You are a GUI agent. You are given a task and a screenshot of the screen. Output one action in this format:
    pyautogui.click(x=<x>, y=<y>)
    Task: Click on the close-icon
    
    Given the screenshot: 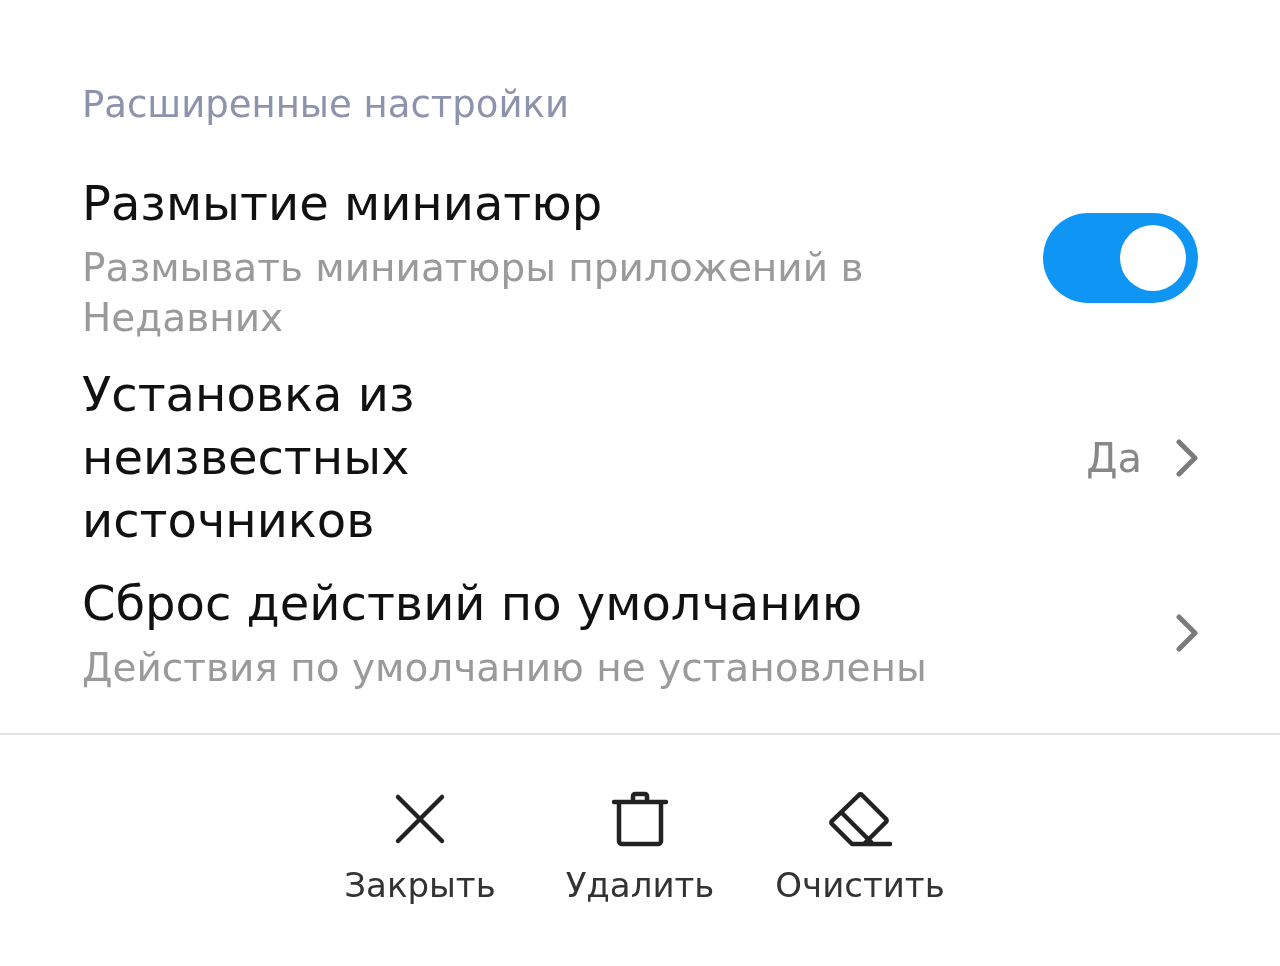 What is the action you would take?
    pyautogui.click(x=420, y=819)
    